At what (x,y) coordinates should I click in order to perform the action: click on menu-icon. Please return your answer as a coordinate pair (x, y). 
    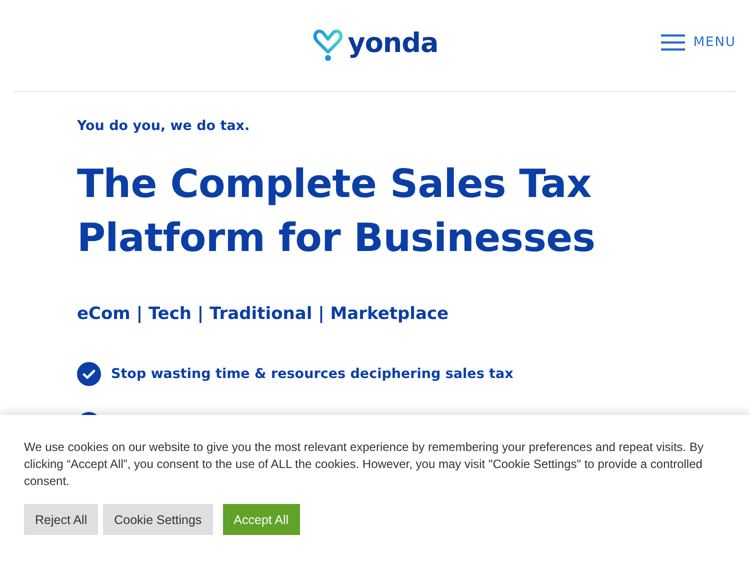
    Looking at the image, I should click on (673, 42).